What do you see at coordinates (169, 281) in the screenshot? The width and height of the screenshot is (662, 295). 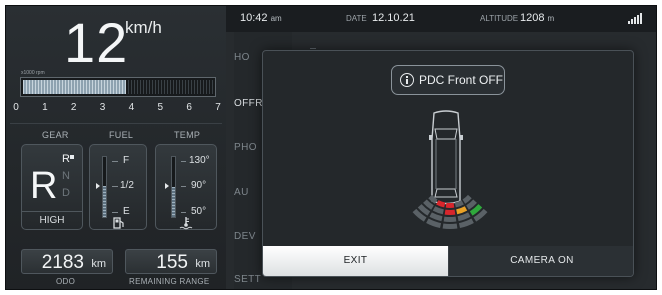 I see `remaining-range-label: REMAINING RANGE` at bounding box center [169, 281].